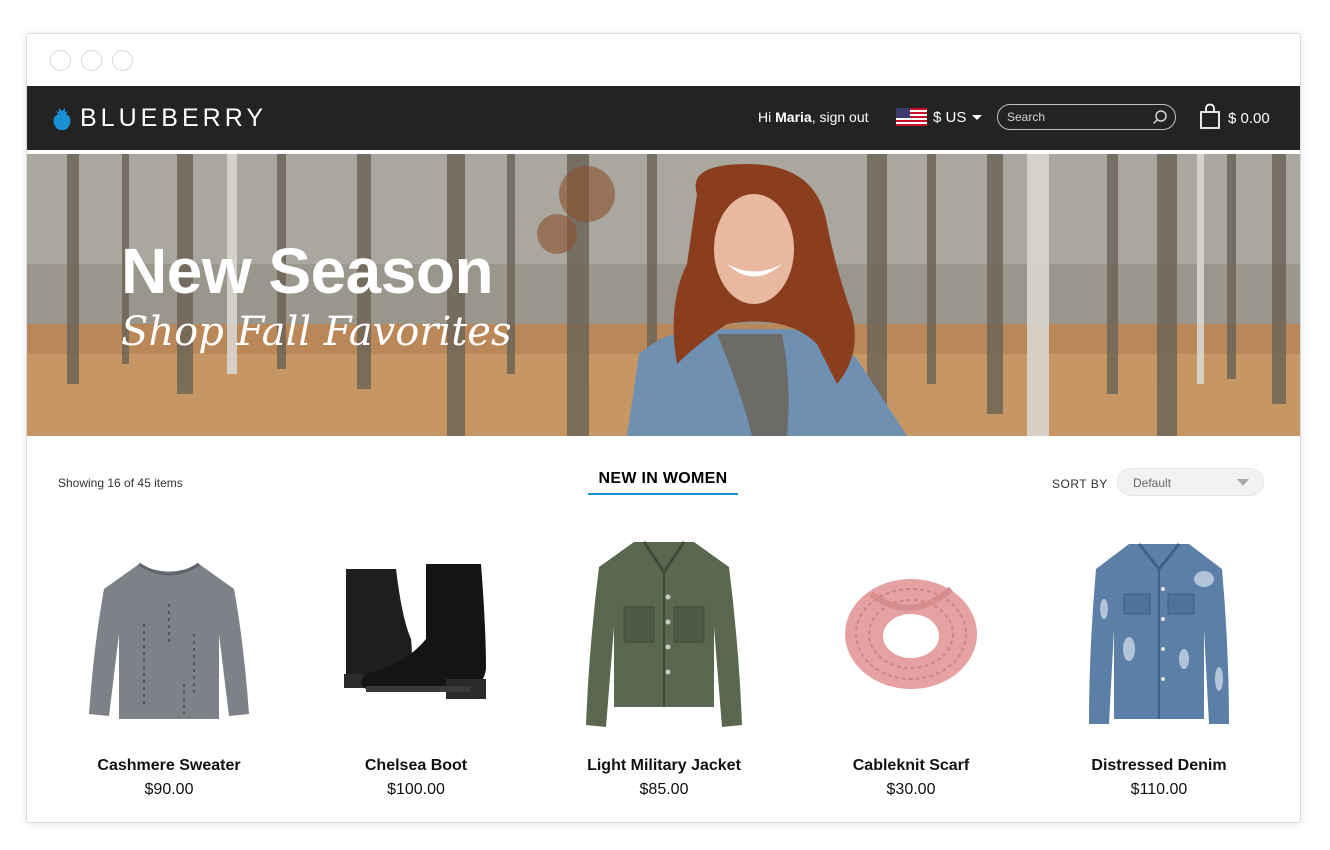 The image size is (1330, 850). I want to click on user-name: Maria, so click(793, 117).